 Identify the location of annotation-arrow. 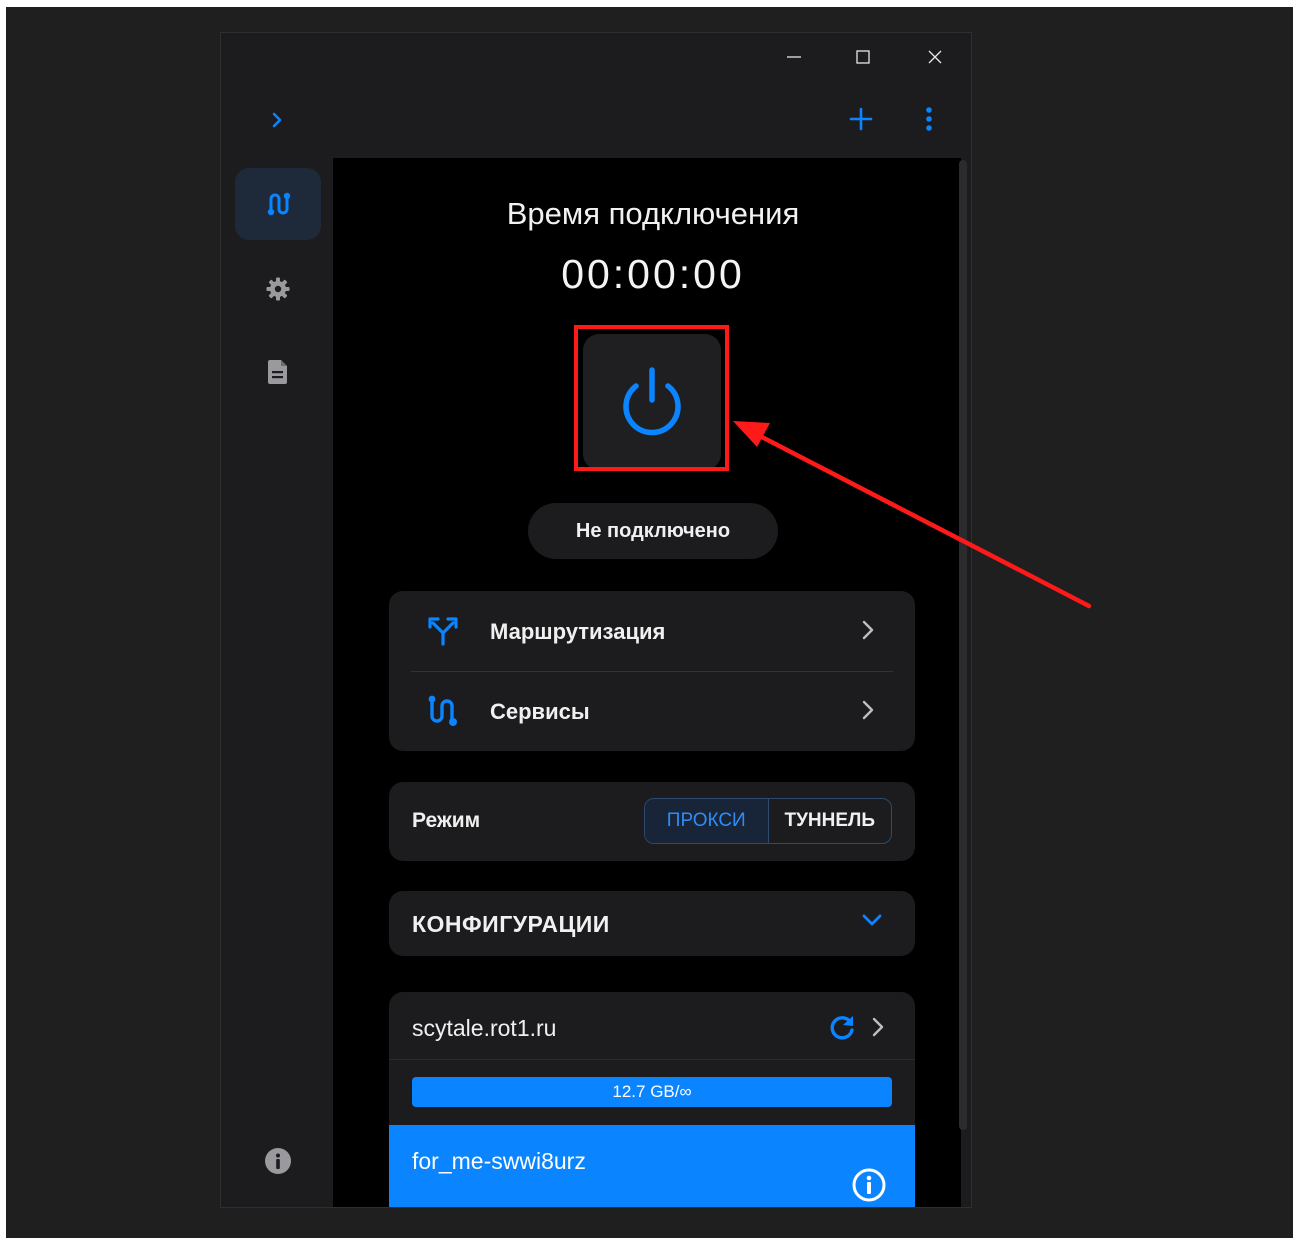
(912, 515).